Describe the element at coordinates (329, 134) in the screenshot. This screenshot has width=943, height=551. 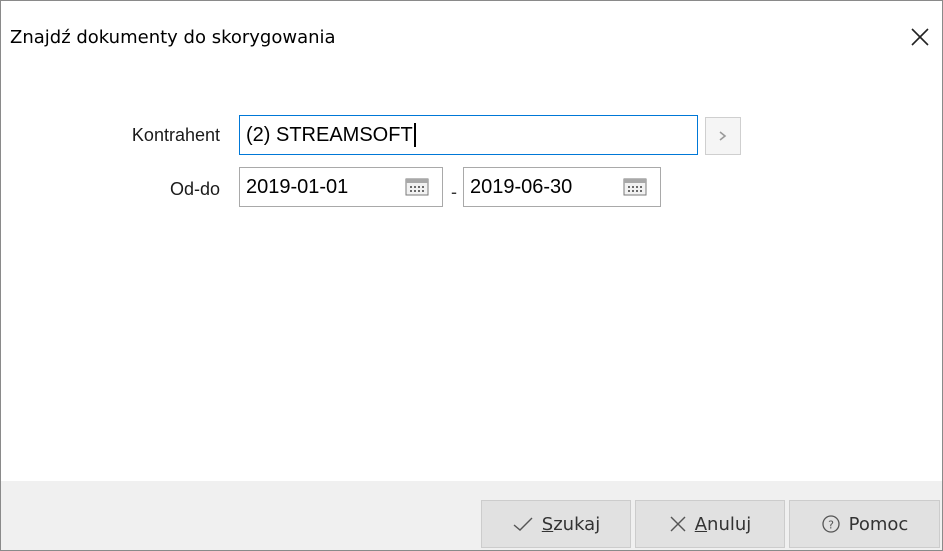
I see `kontrahent-value: (2) STREAMSOFT` at that location.